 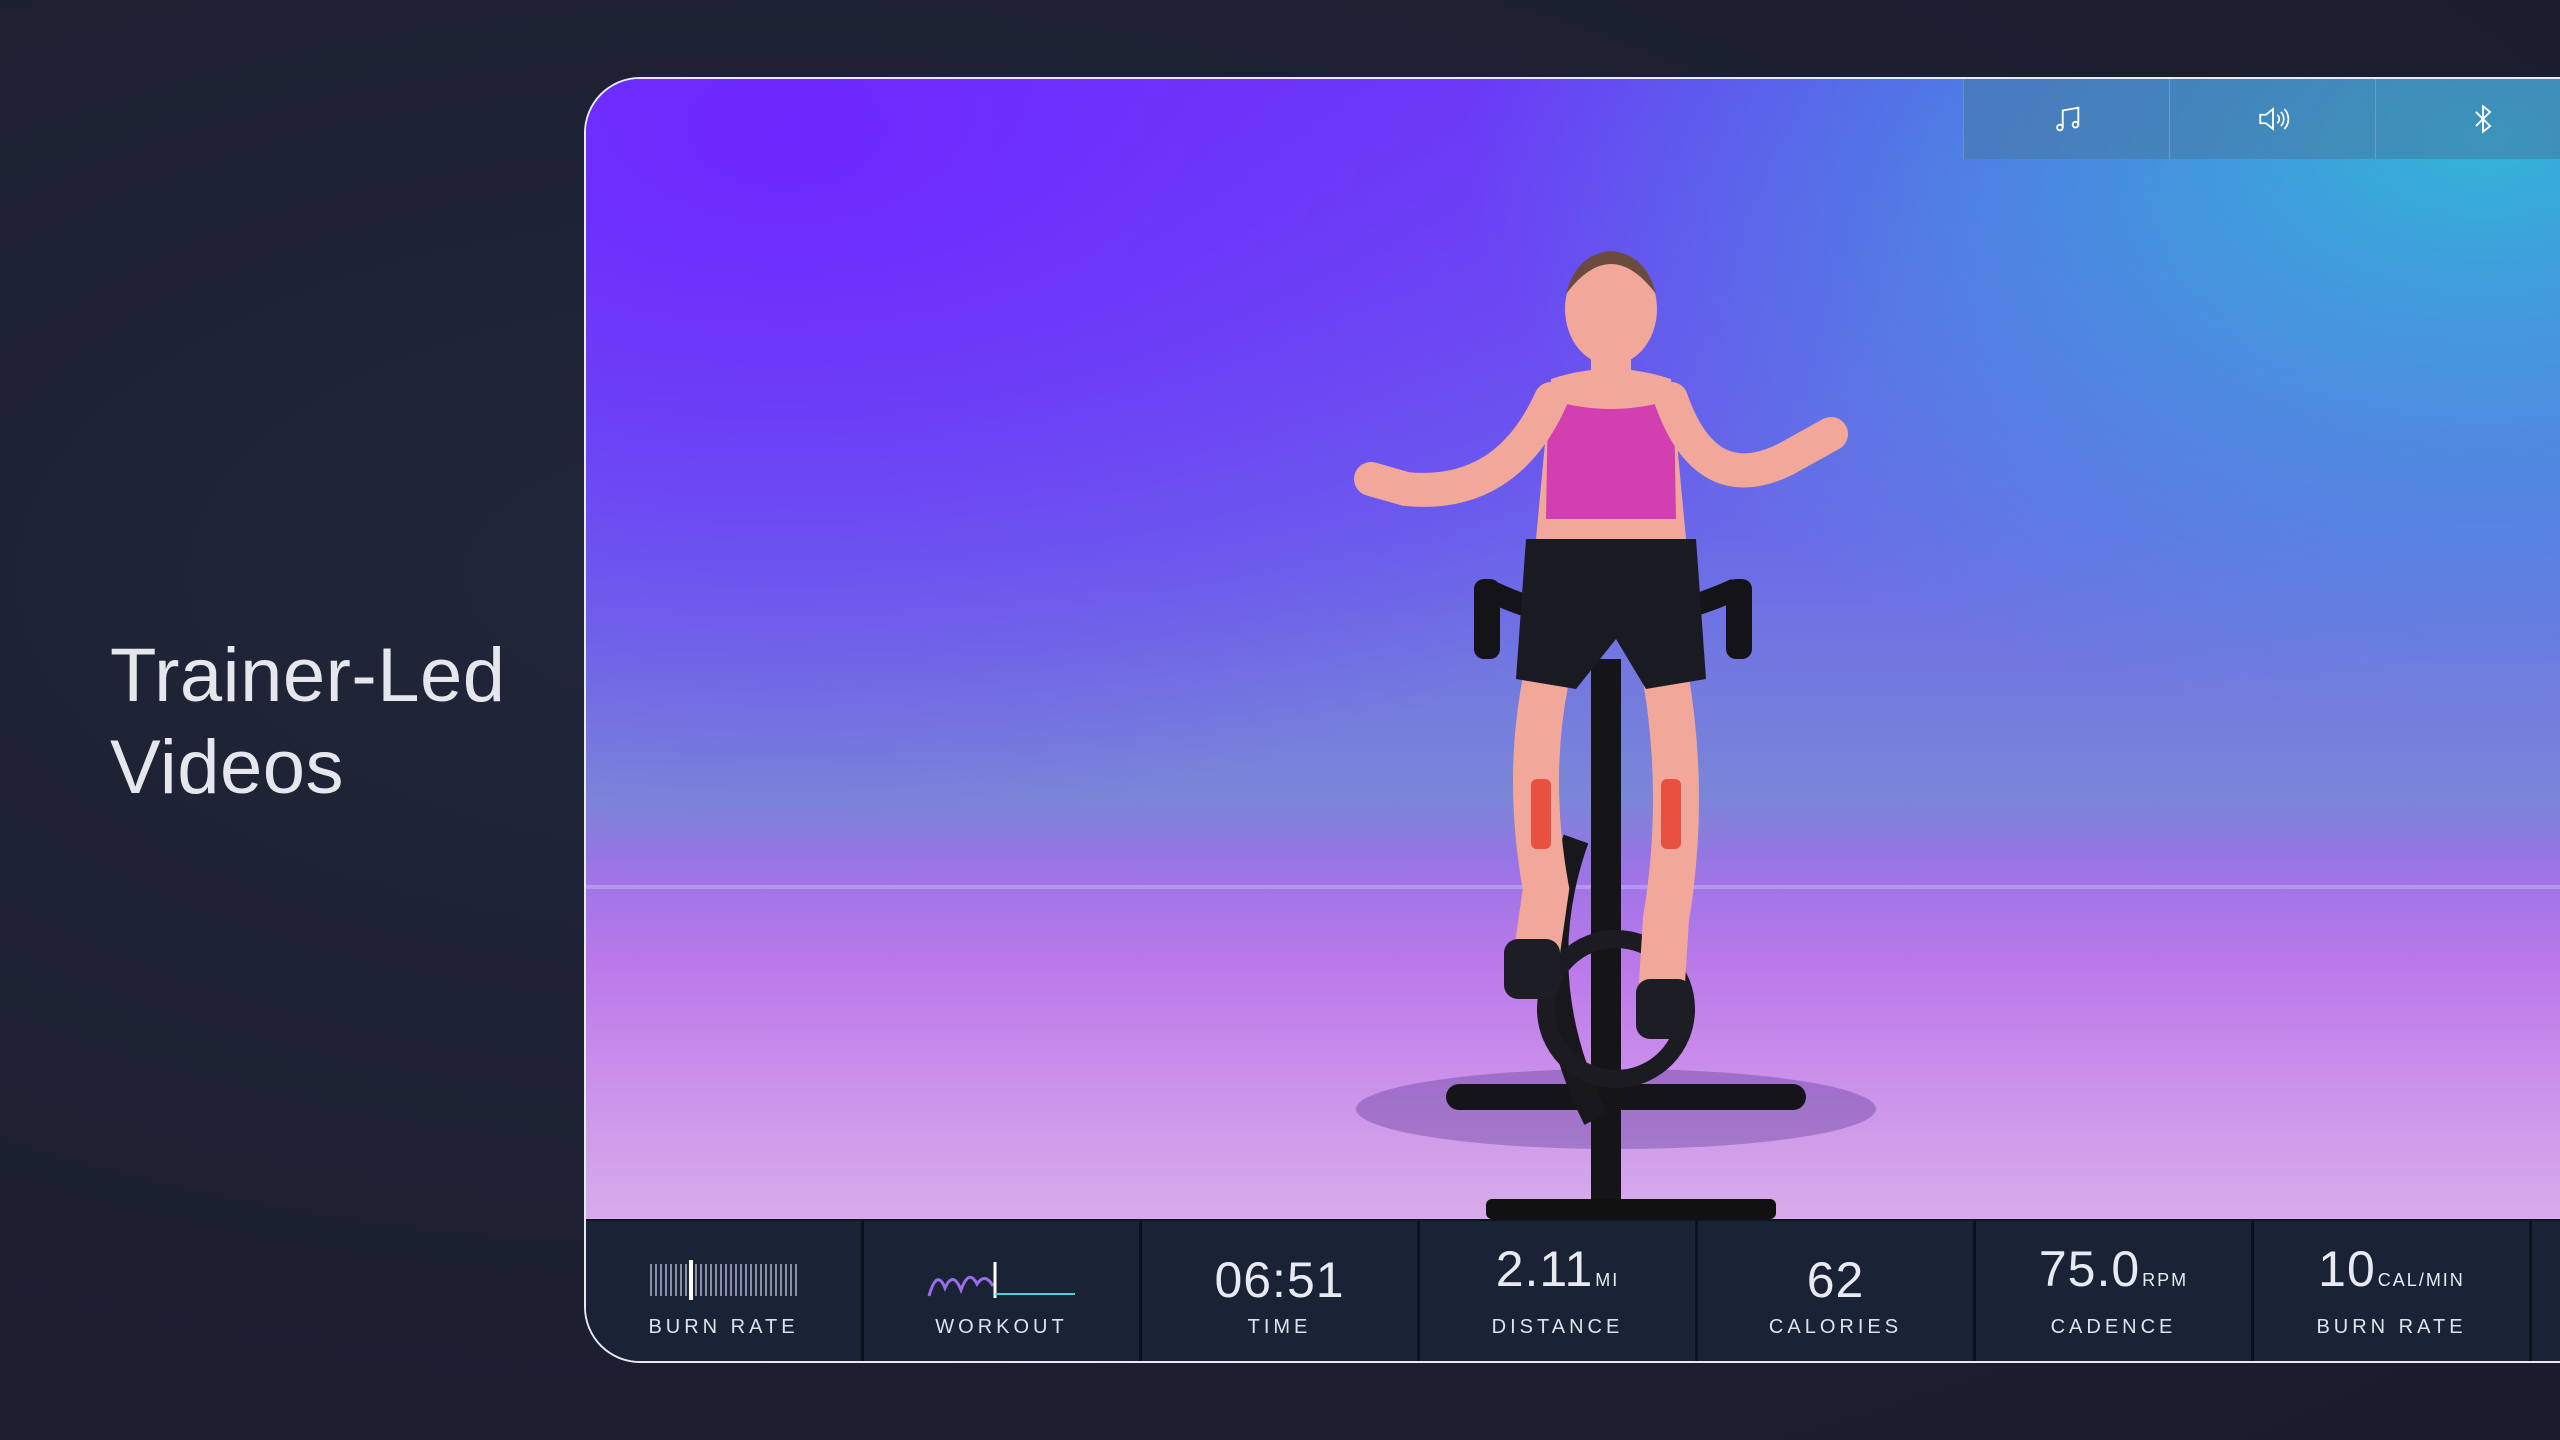 I want to click on music-button, so click(x=2066, y=119).